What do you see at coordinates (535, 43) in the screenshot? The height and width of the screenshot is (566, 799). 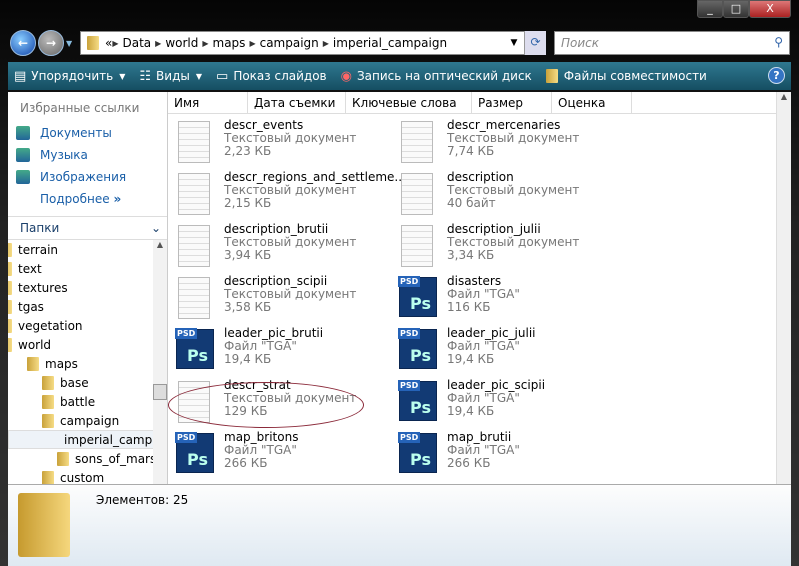 I see `refresh-button: ⟳` at bounding box center [535, 43].